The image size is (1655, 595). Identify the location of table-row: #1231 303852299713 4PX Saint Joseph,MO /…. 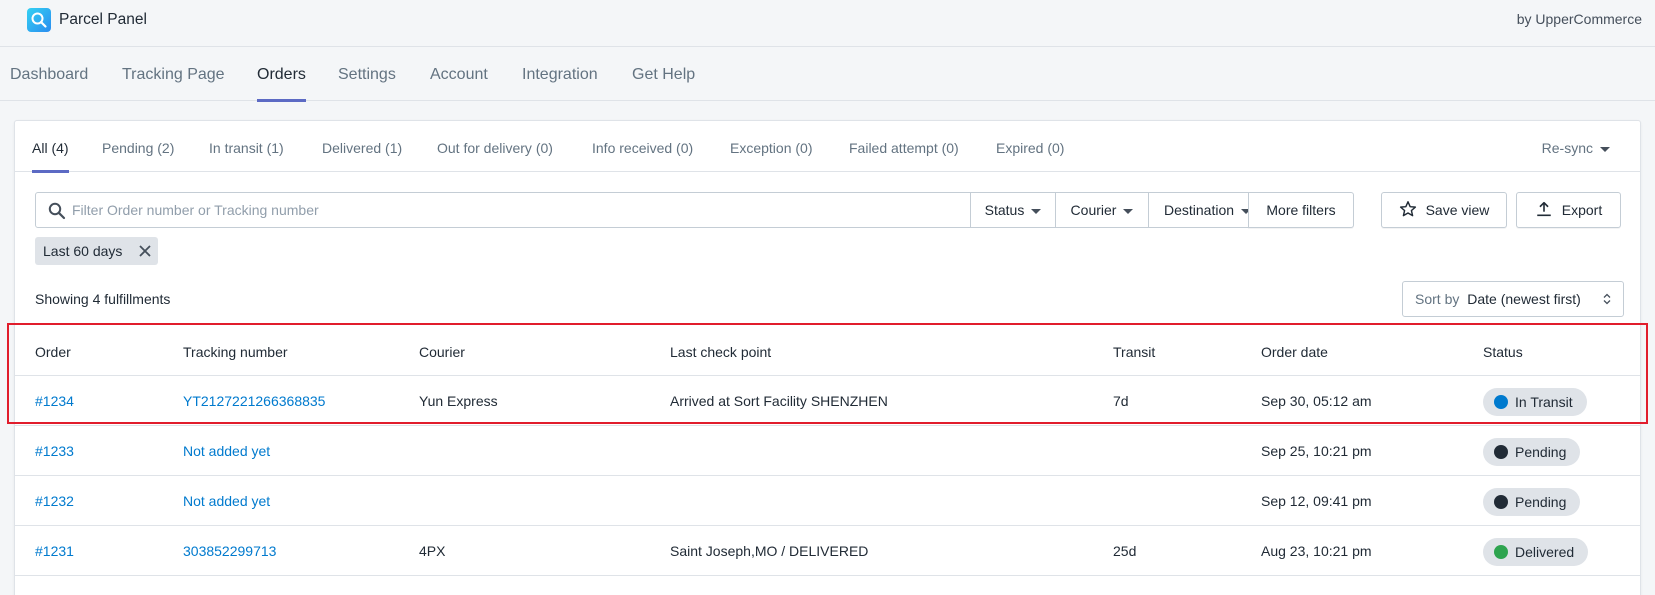
(827, 551).